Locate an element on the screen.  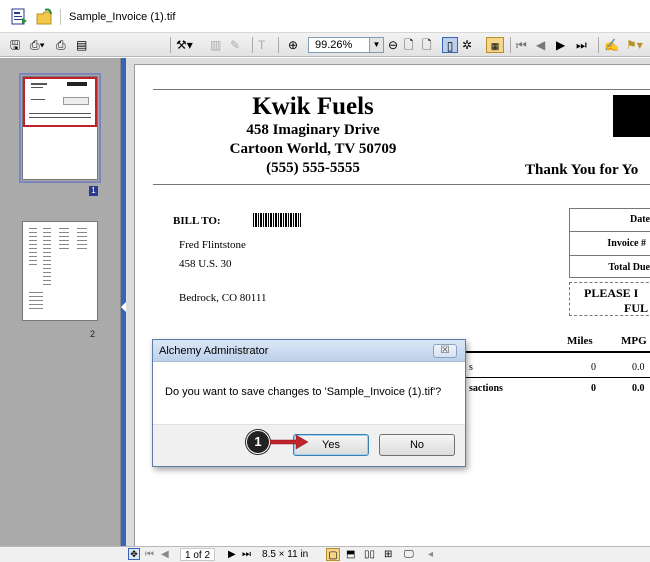
full-text: FUL is located at coordinates (636, 308).